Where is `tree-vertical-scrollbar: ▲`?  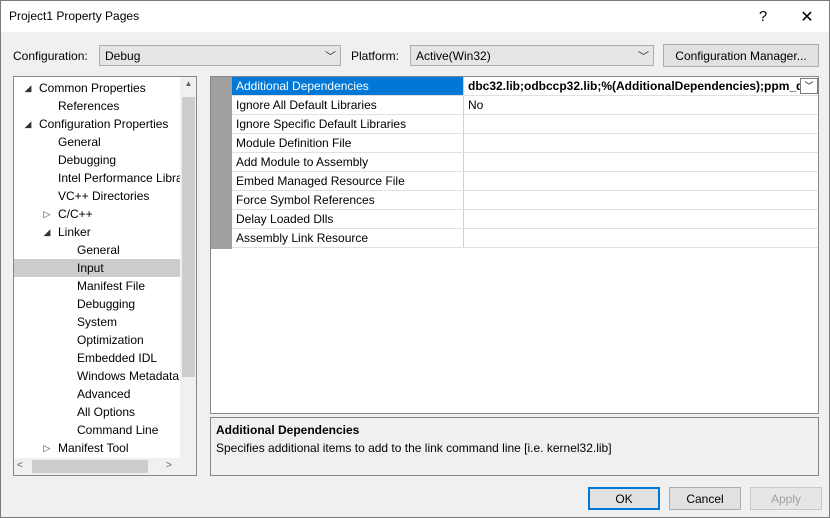 tree-vertical-scrollbar: ▲ is located at coordinates (188, 267).